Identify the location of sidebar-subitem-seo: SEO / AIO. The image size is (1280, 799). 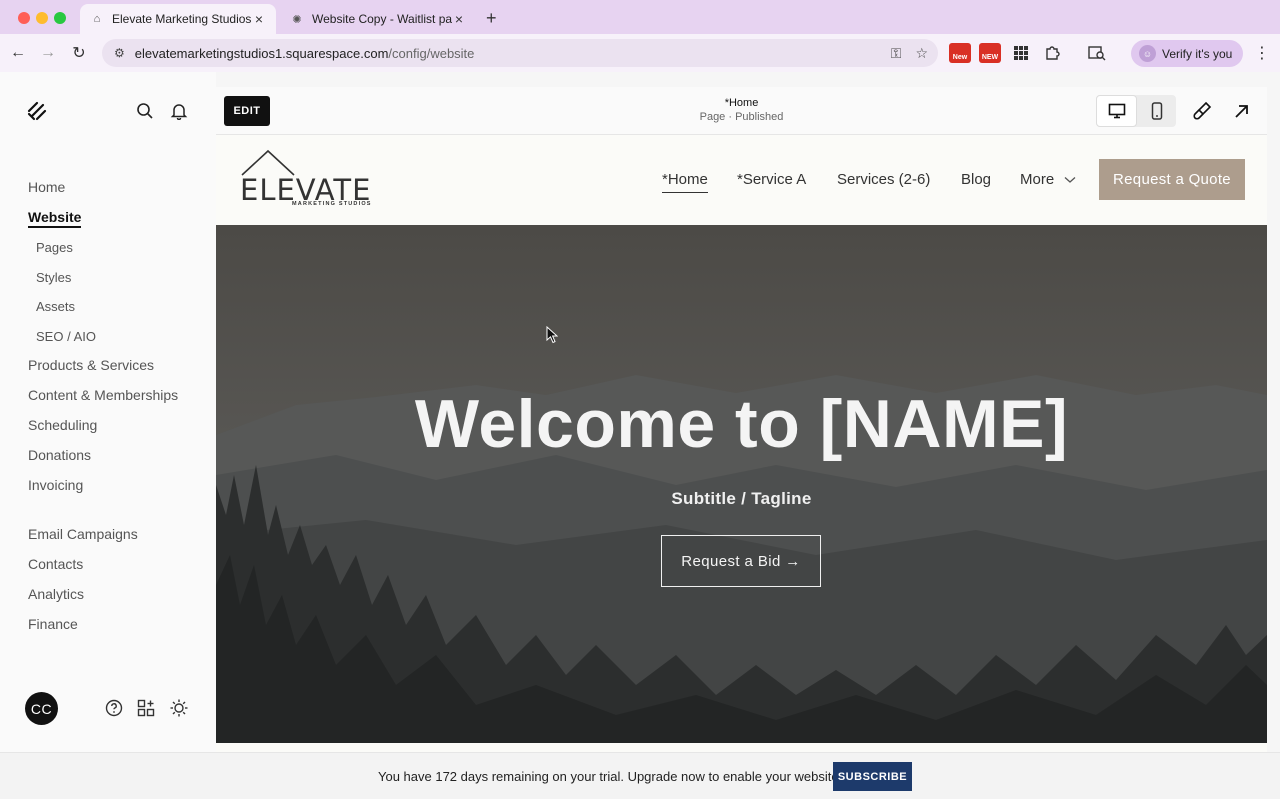
(66, 336).